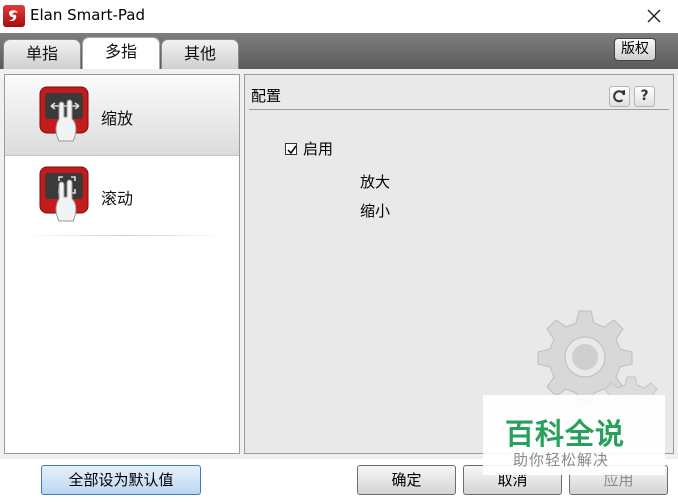 The width and height of the screenshot is (678, 503). Describe the element at coordinates (65, 114) in the screenshot. I see `pinch-zoom-icon` at that location.